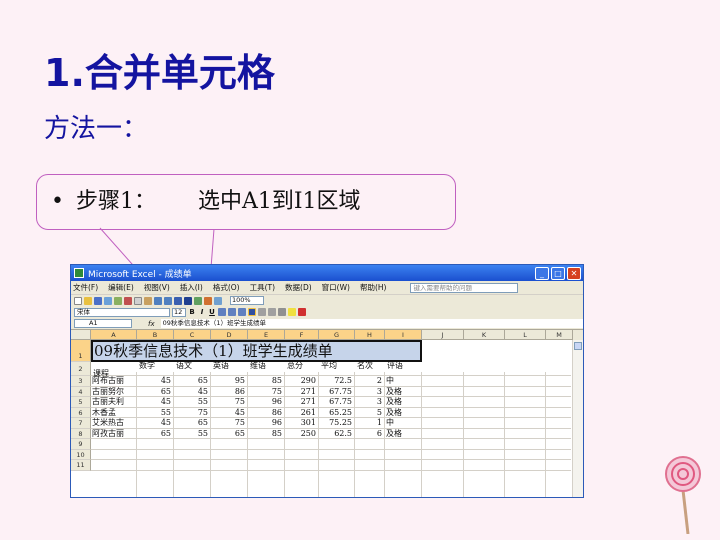 This screenshot has width=720, height=540. What do you see at coordinates (302, 434) in the screenshot?
I see `data-cell: 250` at bounding box center [302, 434].